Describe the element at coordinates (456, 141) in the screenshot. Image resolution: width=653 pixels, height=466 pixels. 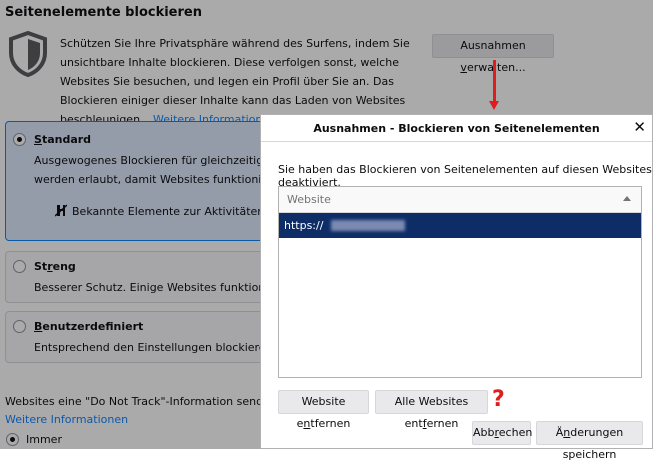
I see `dialog-divider` at that location.